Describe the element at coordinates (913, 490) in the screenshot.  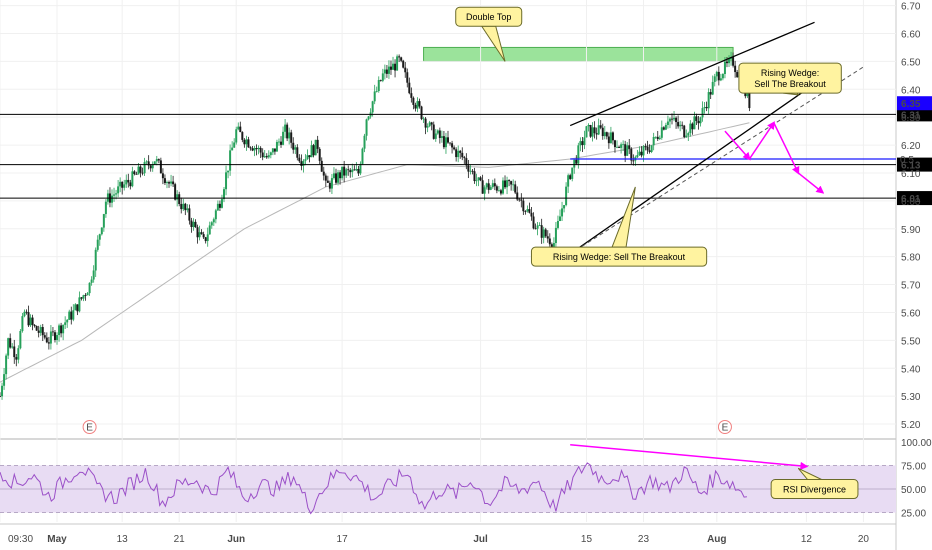
I see `rsi-tick-label: 50.00` at that location.